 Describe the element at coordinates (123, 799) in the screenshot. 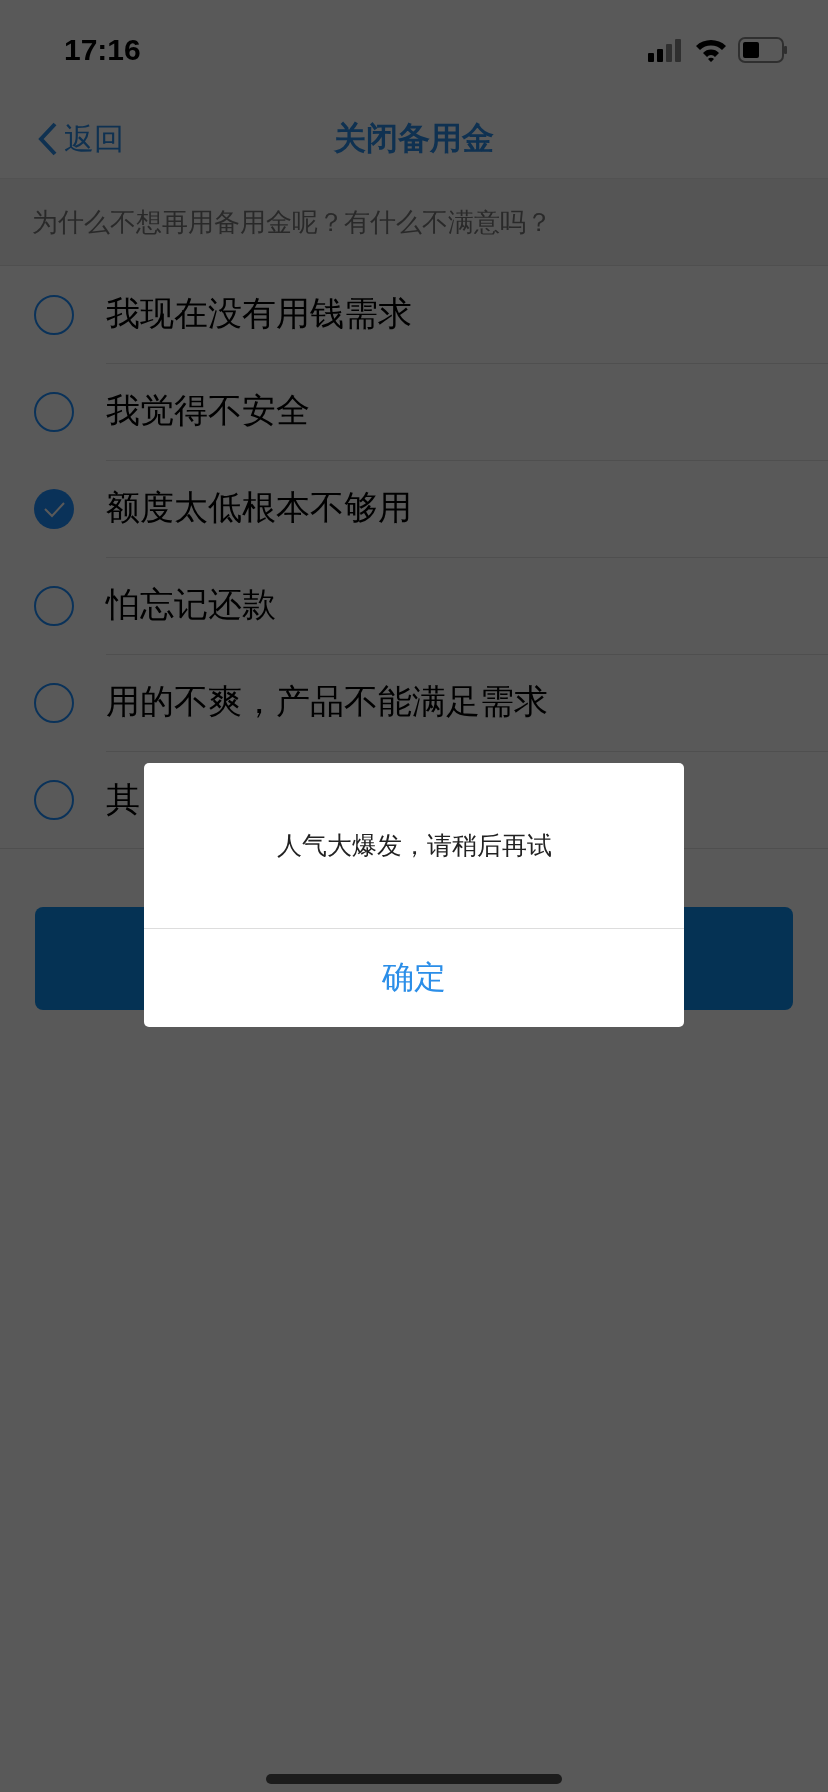

I see `option-label: 其` at that location.